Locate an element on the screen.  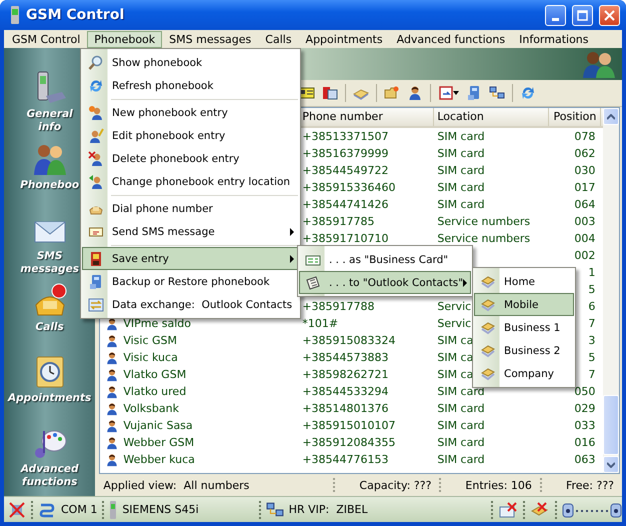
table-cell: +38514801376 is located at coordinates (345, 408).